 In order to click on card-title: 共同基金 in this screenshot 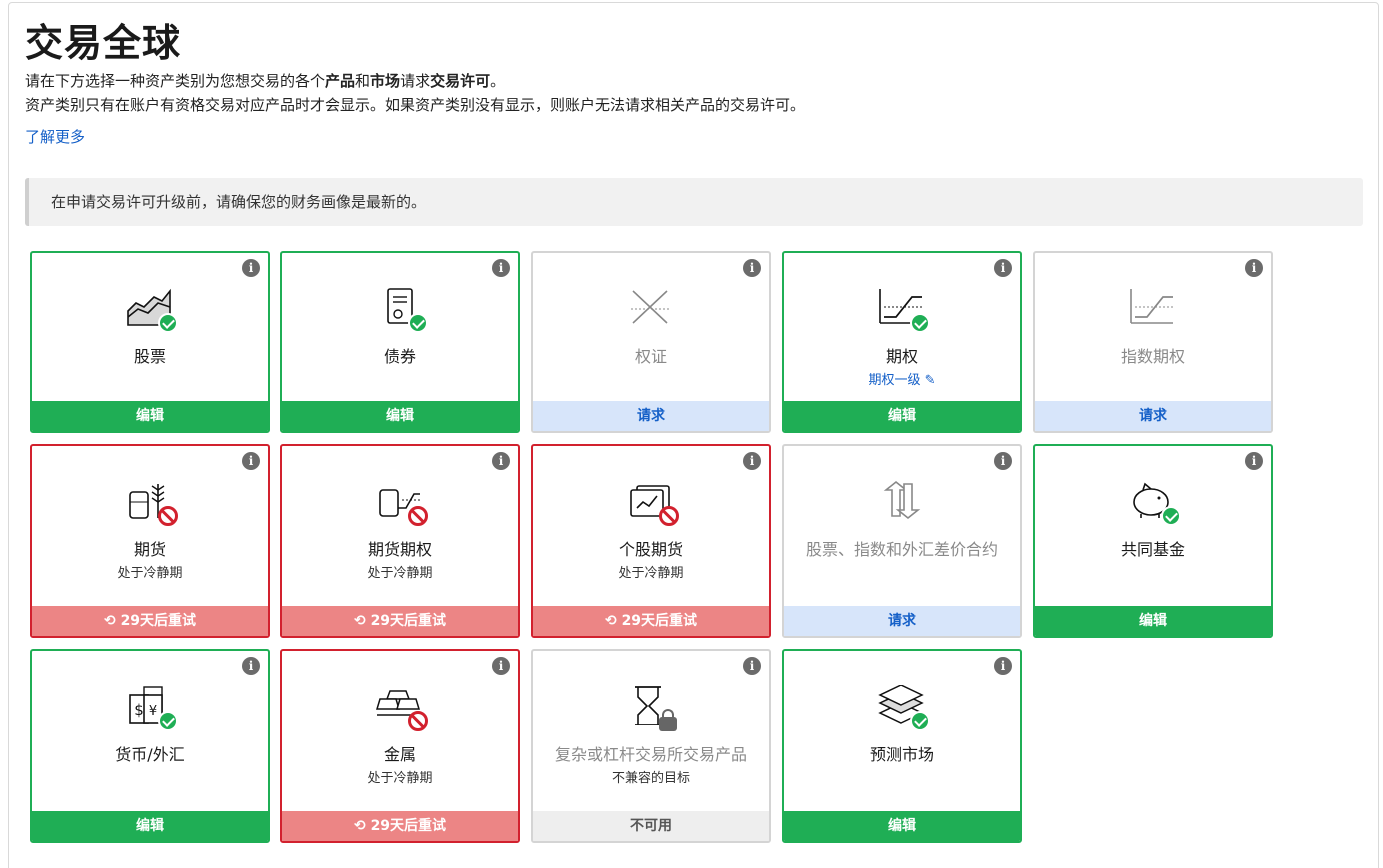, I will do `click(1152, 549)`.